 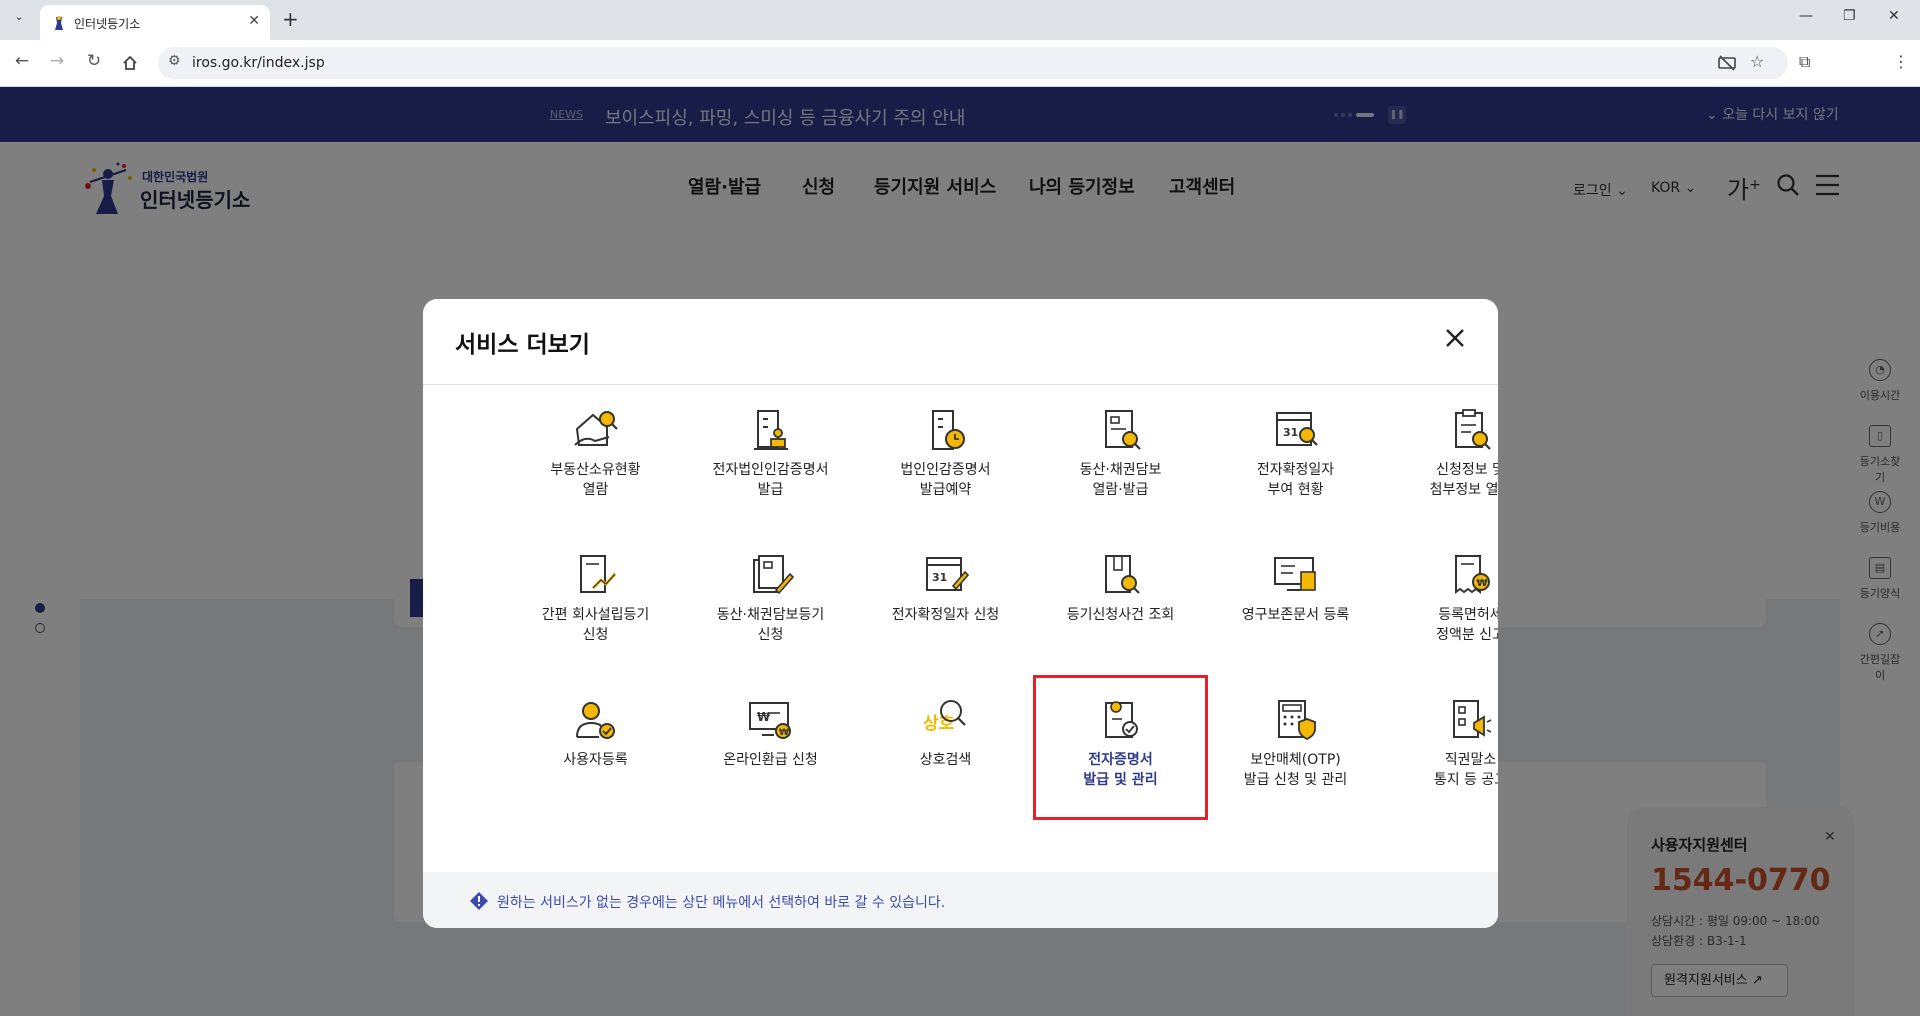 I want to click on document-chart-icon, so click(x=598, y=574).